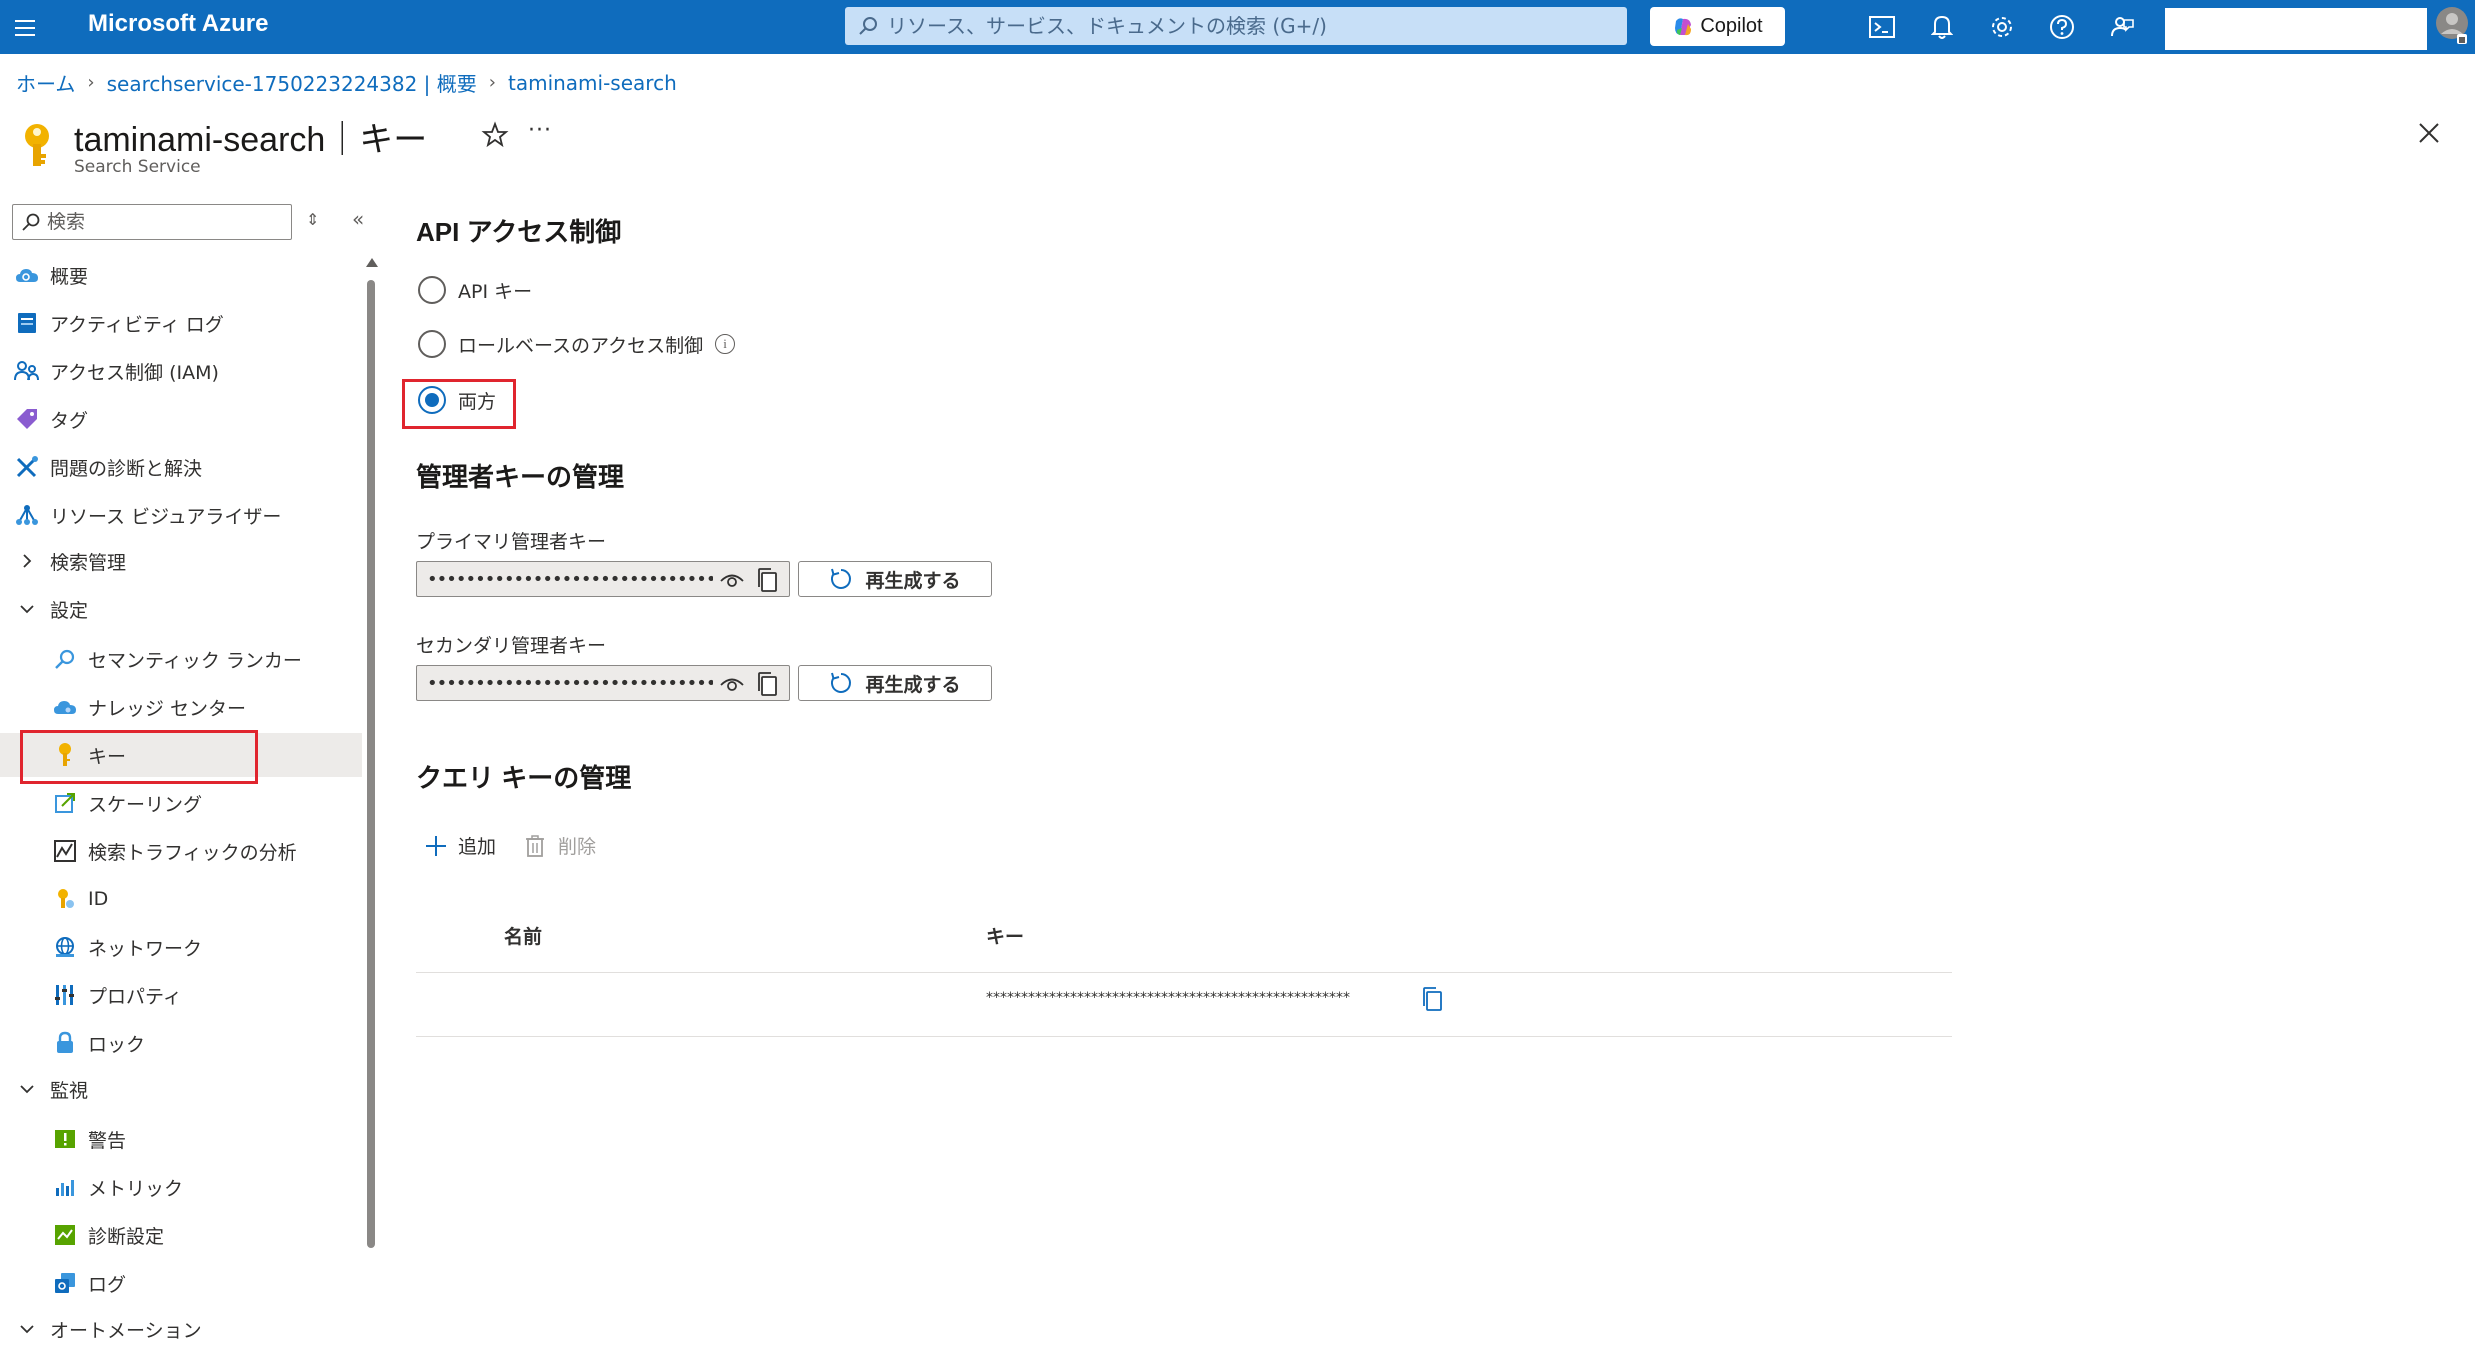  I want to click on chevron-right-icon, so click(27, 561).